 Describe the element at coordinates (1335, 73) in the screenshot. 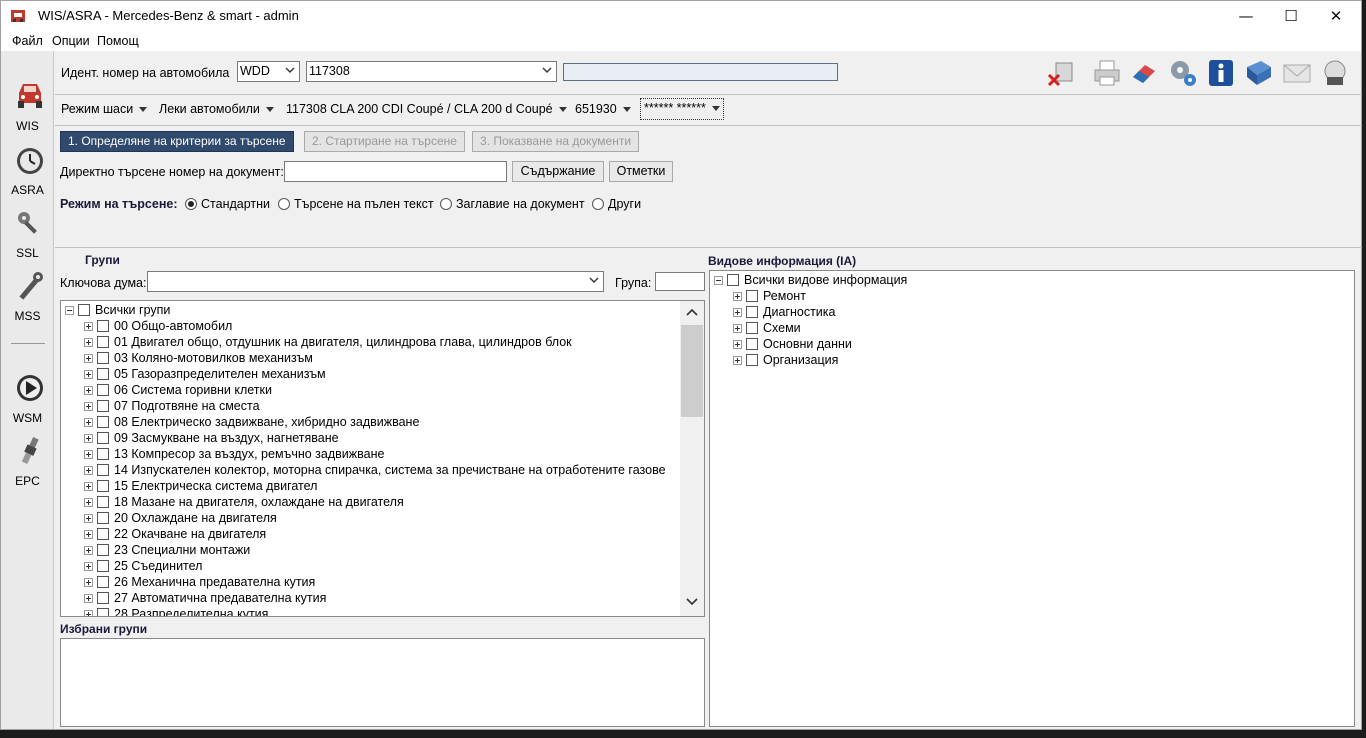

I see `network-icon` at that location.